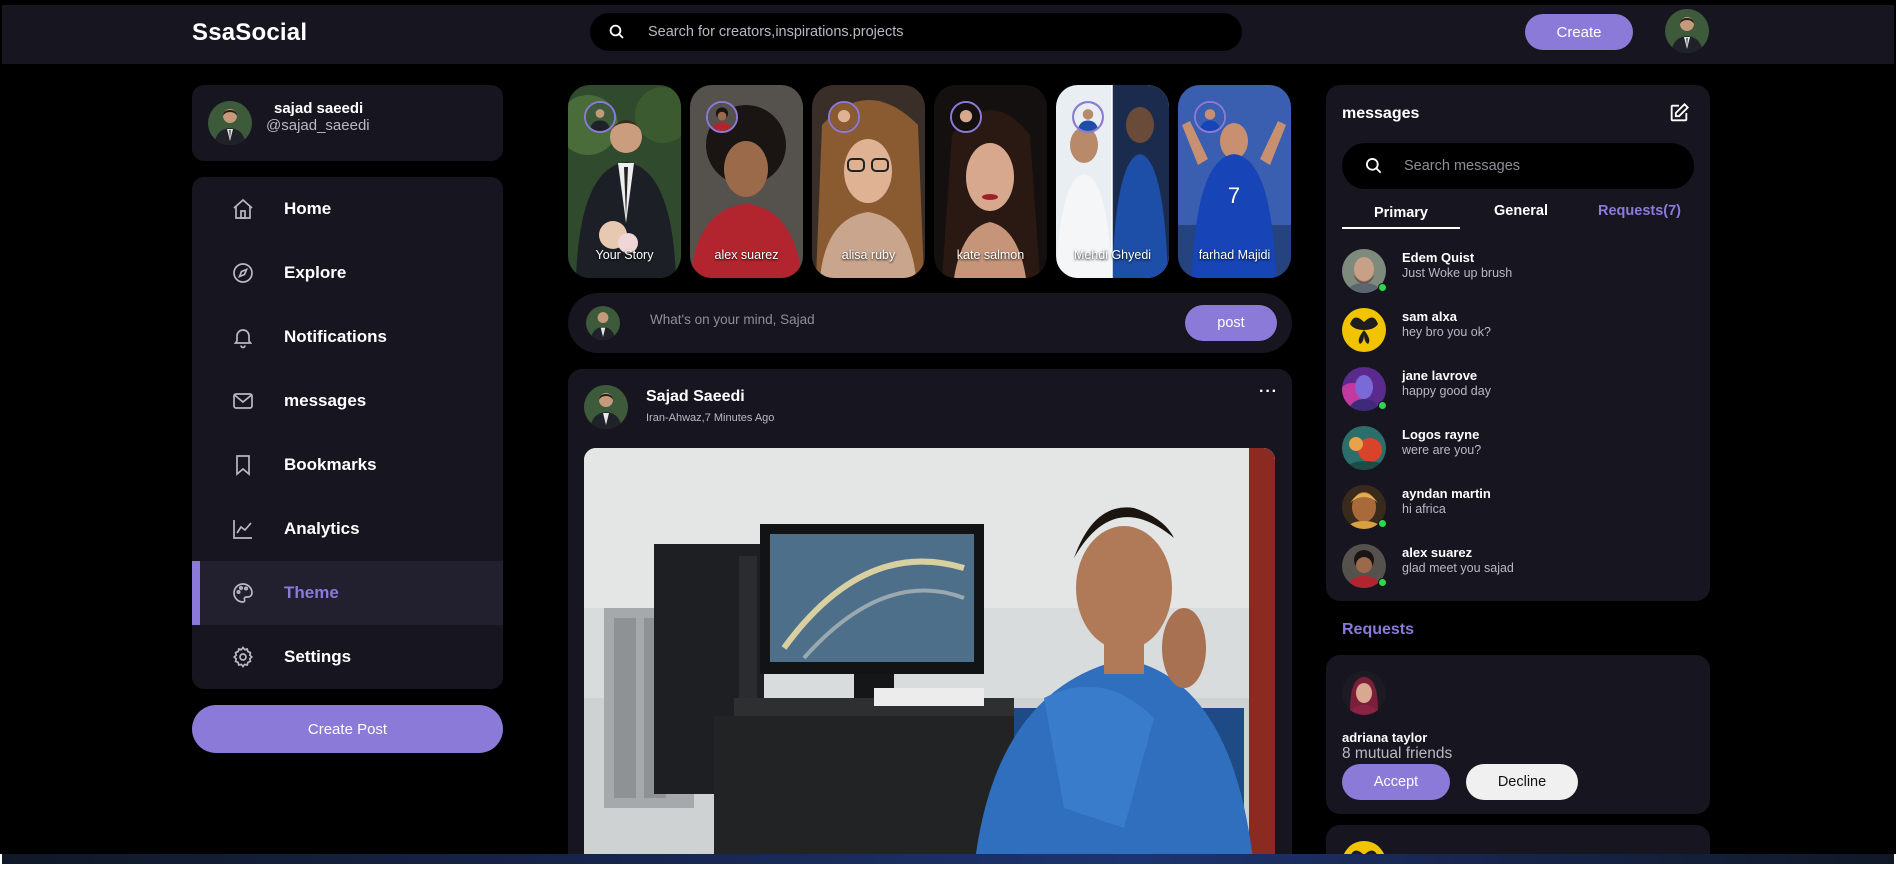  Describe the element at coordinates (243, 657) in the screenshot. I see `gear-icon` at that location.